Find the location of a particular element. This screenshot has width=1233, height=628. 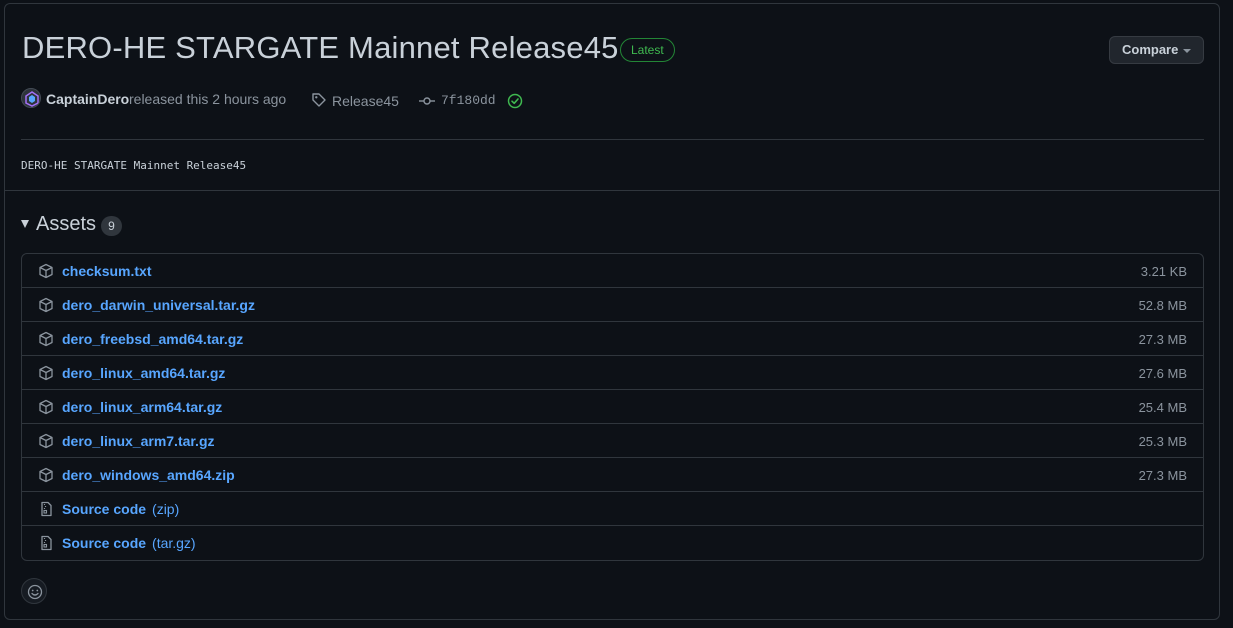

compare-button-label: Compare is located at coordinates (1150, 49).